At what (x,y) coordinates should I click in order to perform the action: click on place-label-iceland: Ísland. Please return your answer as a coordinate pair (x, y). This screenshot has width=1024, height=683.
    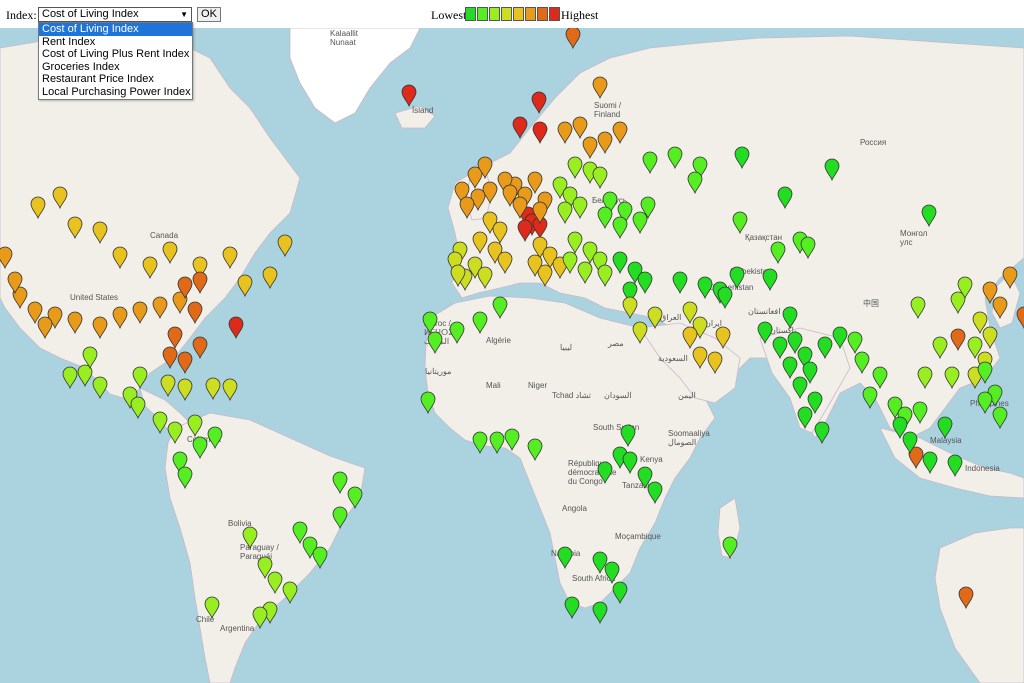
    Looking at the image, I should click on (422, 110).